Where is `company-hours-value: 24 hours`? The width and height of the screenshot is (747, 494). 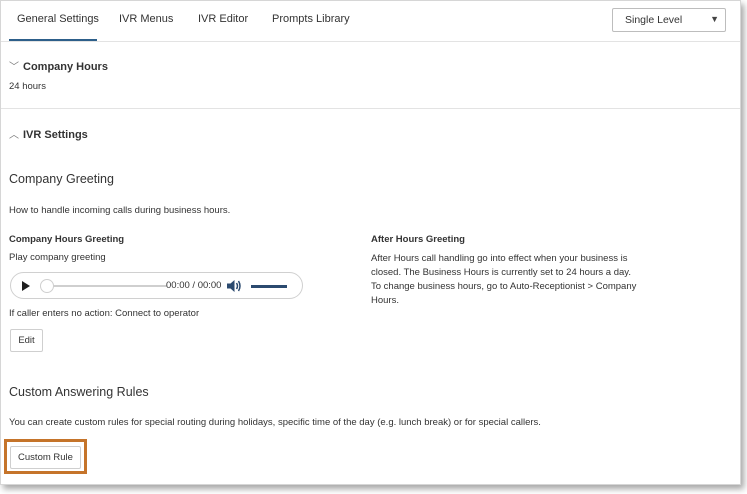 company-hours-value: 24 hours is located at coordinates (27, 86).